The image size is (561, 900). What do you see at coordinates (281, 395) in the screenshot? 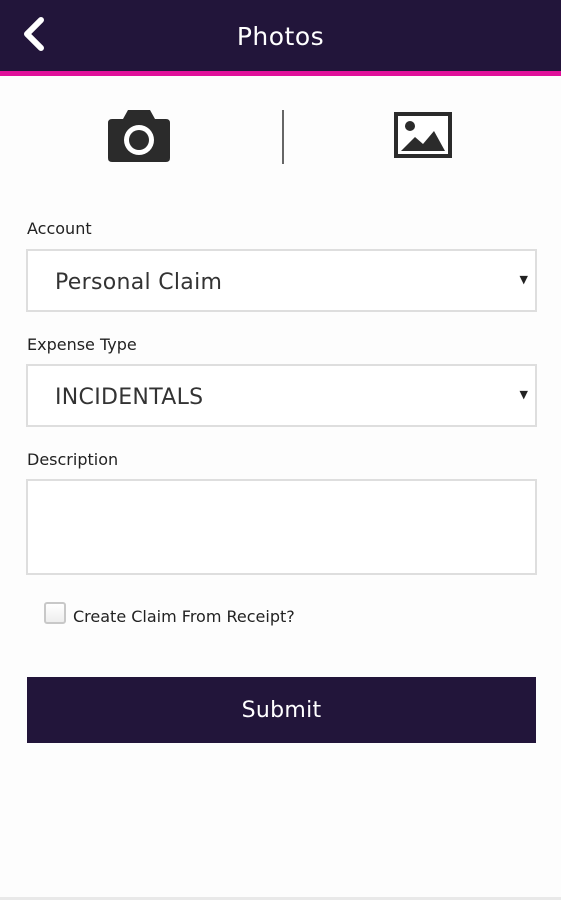
I see `expense-type-select: INCIDENTALS ▼` at bounding box center [281, 395].